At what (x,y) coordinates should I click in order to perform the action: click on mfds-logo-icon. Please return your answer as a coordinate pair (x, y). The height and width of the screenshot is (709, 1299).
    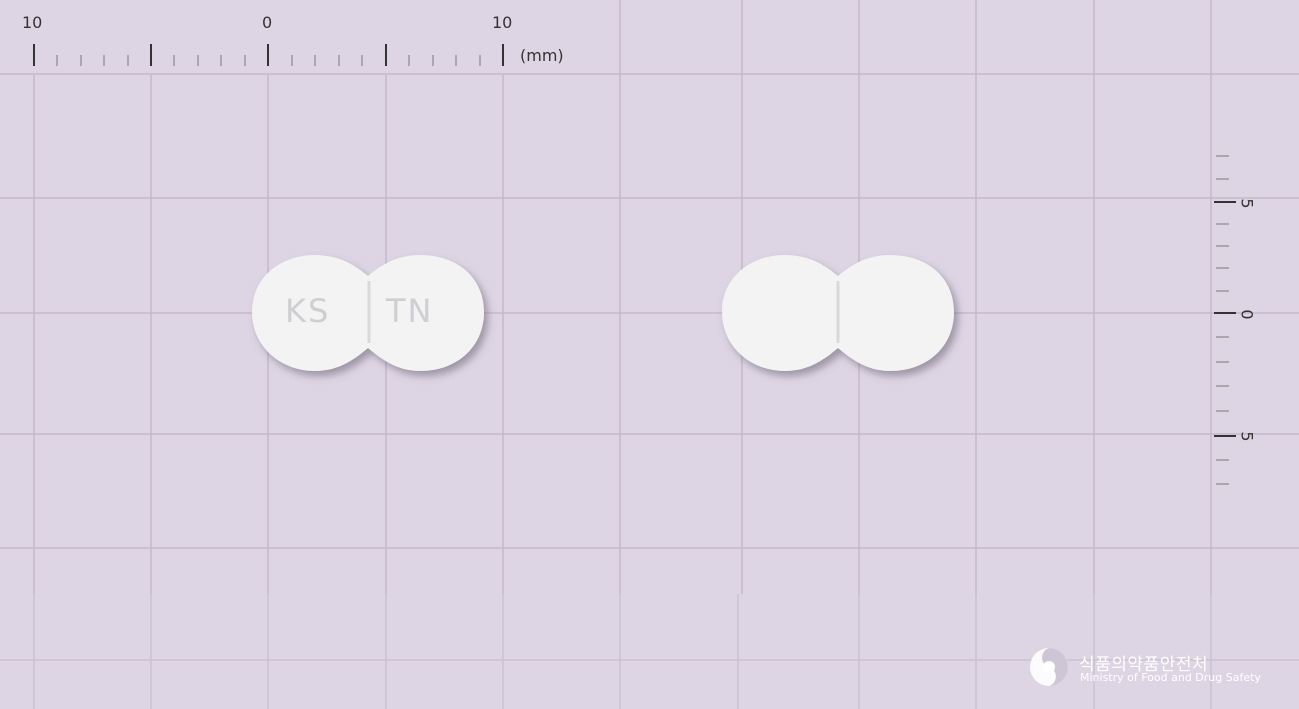
    Looking at the image, I should click on (1049, 667).